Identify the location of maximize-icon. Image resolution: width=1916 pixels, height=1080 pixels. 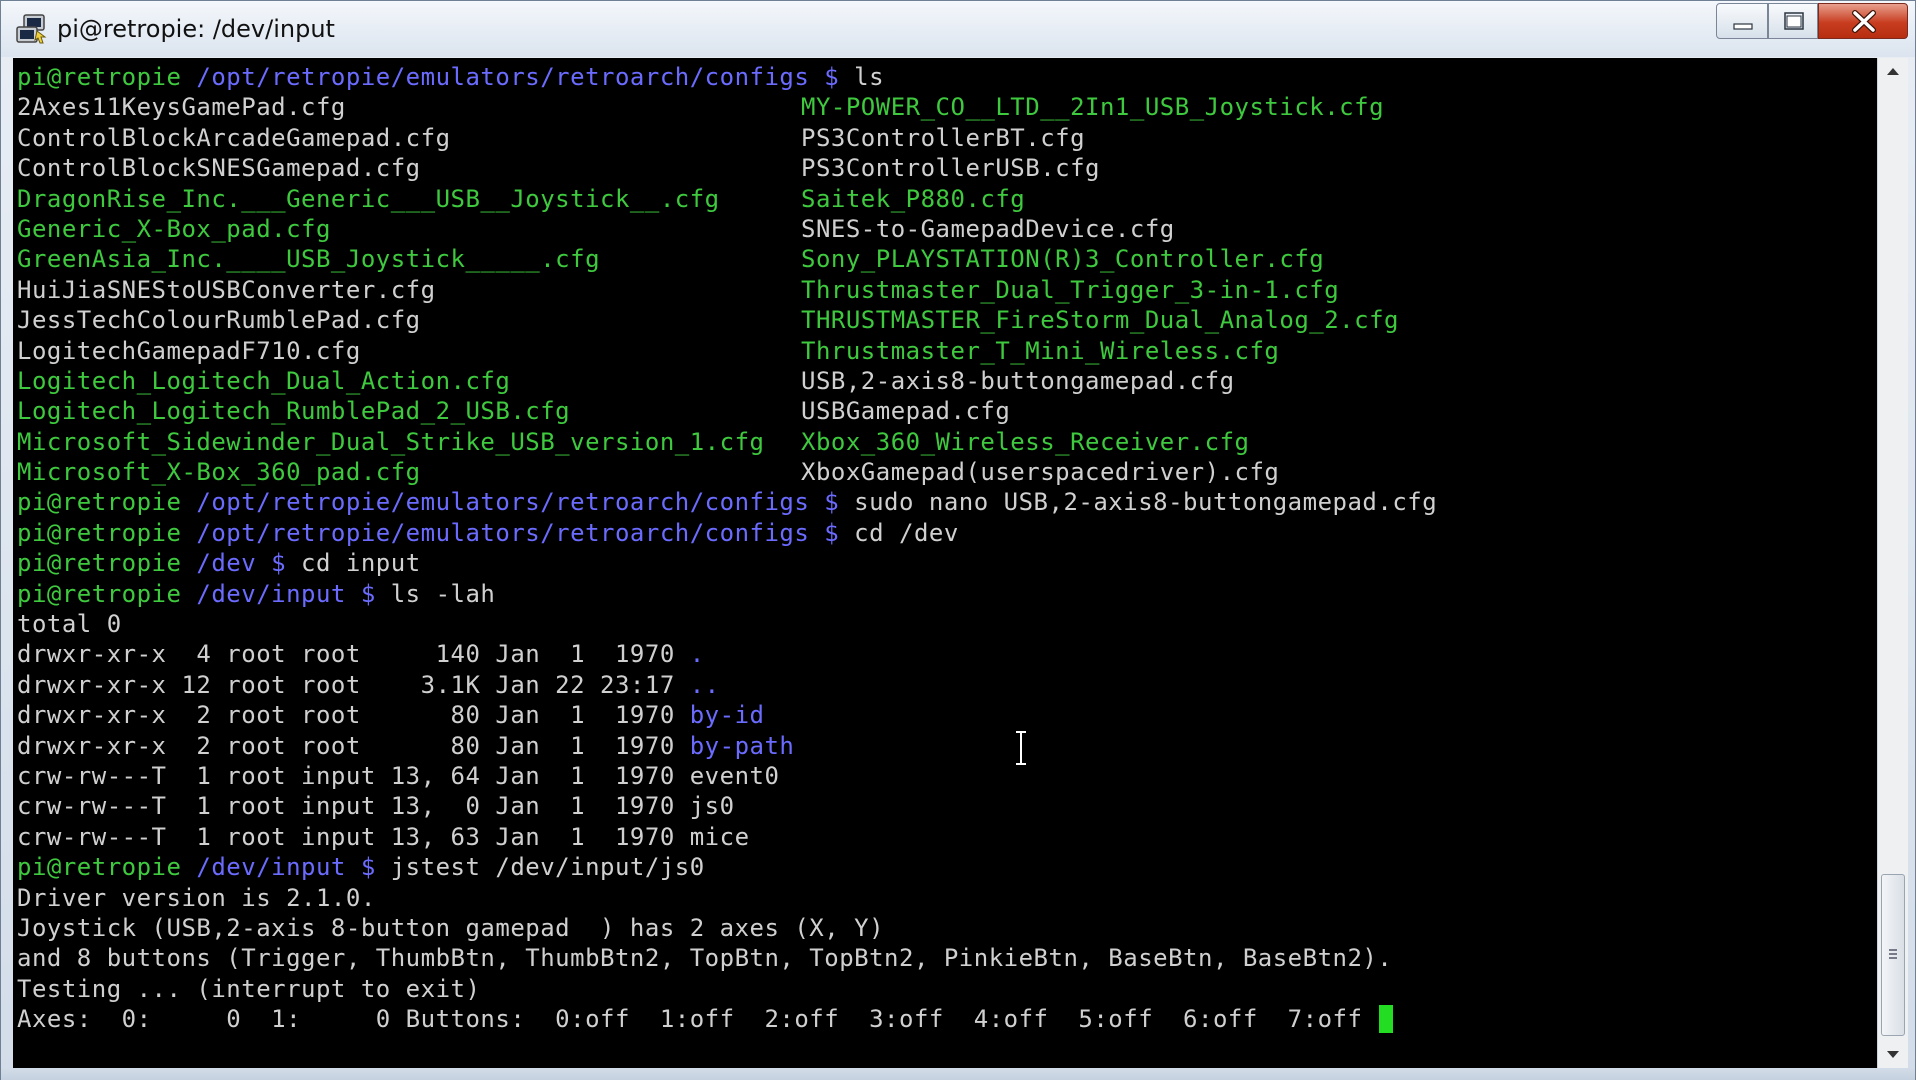
(1794, 21).